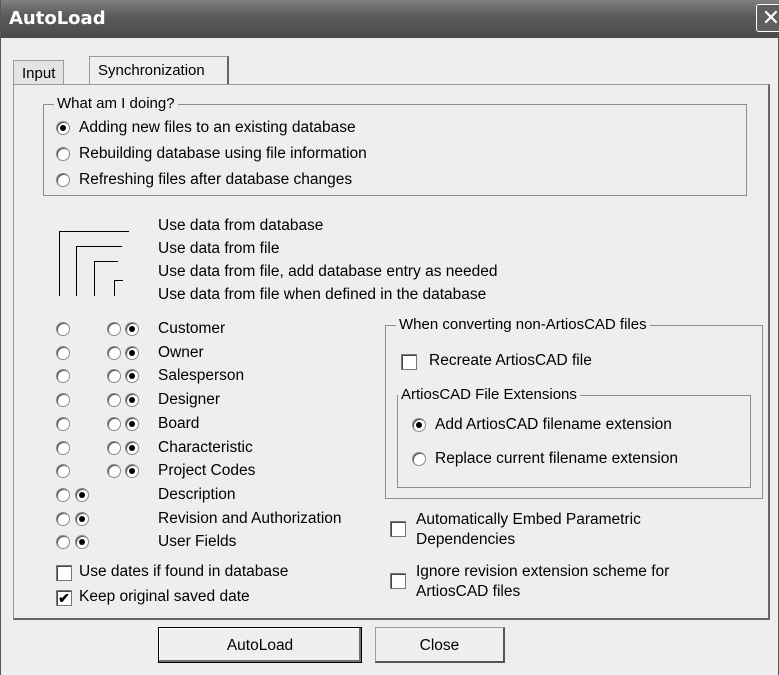 The width and height of the screenshot is (779, 675). What do you see at coordinates (82, 494) in the screenshot?
I see `description-radio-col1` at bounding box center [82, 494].